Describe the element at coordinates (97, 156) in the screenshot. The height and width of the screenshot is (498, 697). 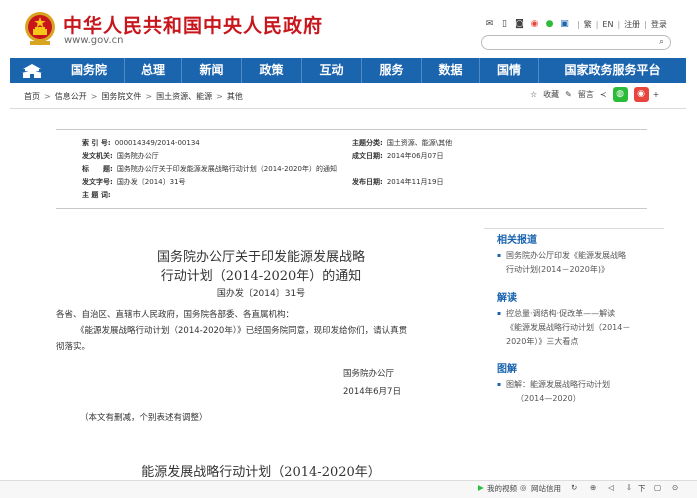
I see `issuer-label: 发文机关:` at that location.